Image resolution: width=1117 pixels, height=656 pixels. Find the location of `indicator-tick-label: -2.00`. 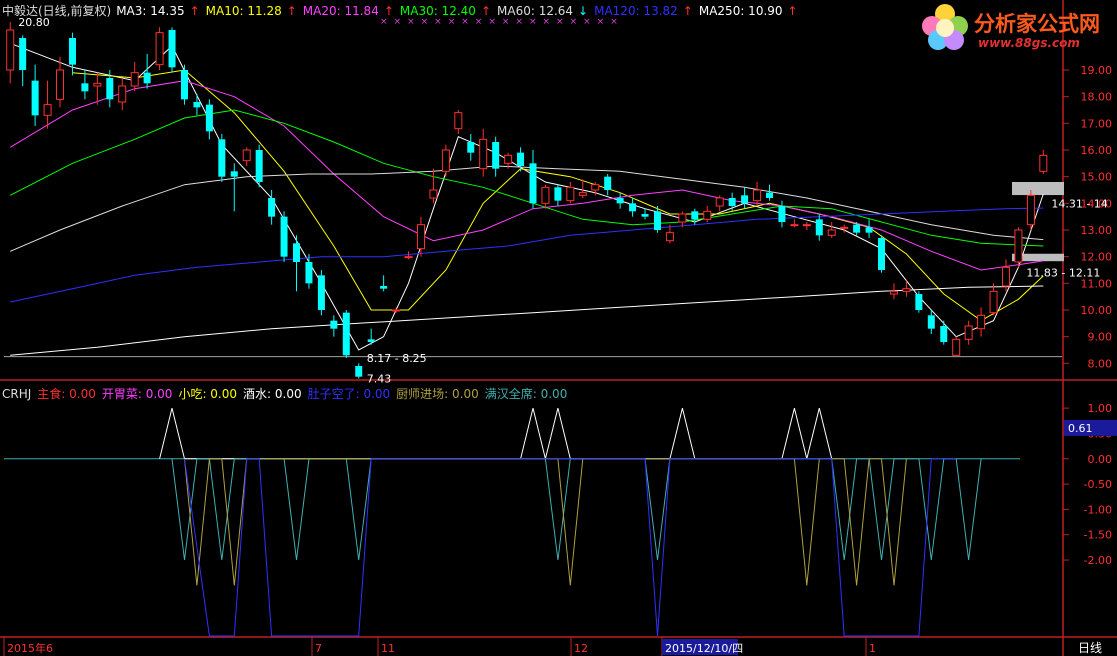

indicator-tick-label: -2.00 is located at coordinates (1098, 560).